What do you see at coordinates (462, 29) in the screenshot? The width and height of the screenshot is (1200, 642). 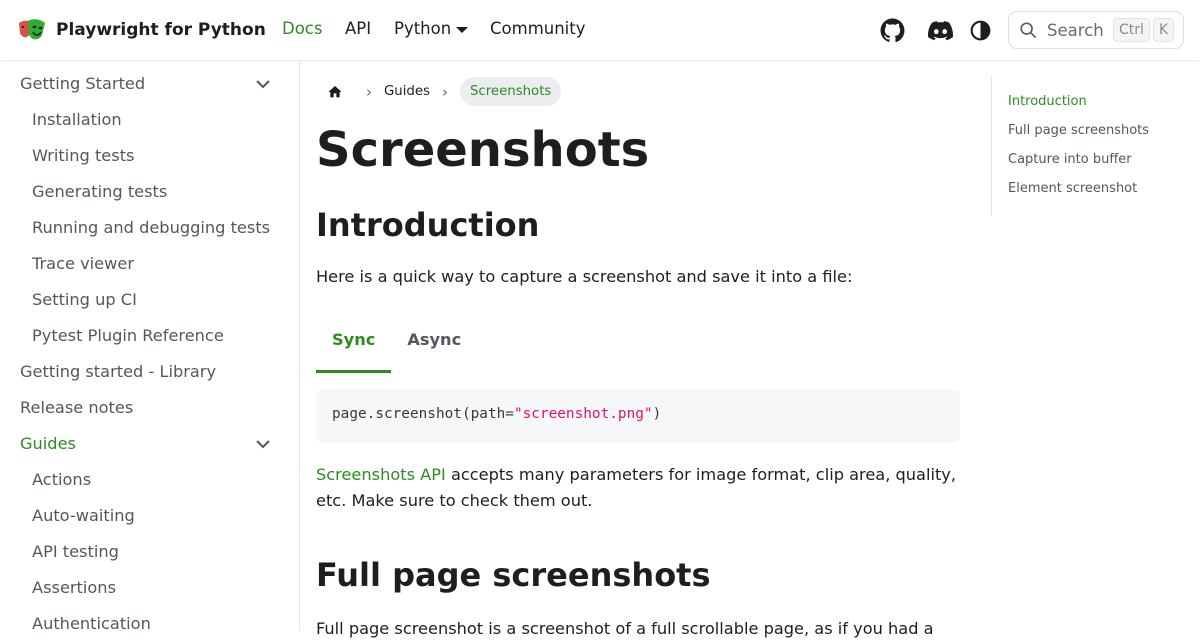 I see `caret-down-icon` at bounding box center [462, 29].